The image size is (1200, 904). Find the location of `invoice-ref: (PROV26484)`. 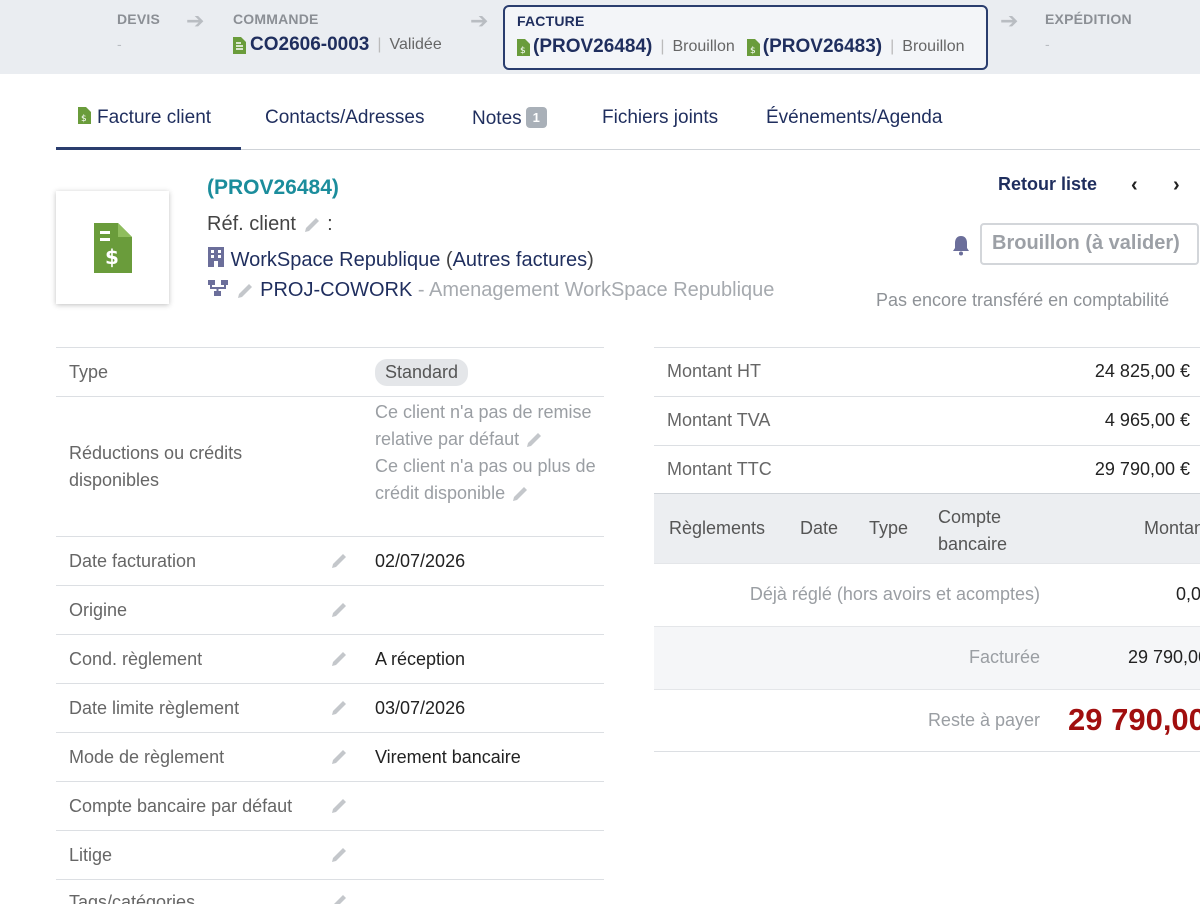

invoice-ref: (PROV26484) is located at coordinates (273, 187).